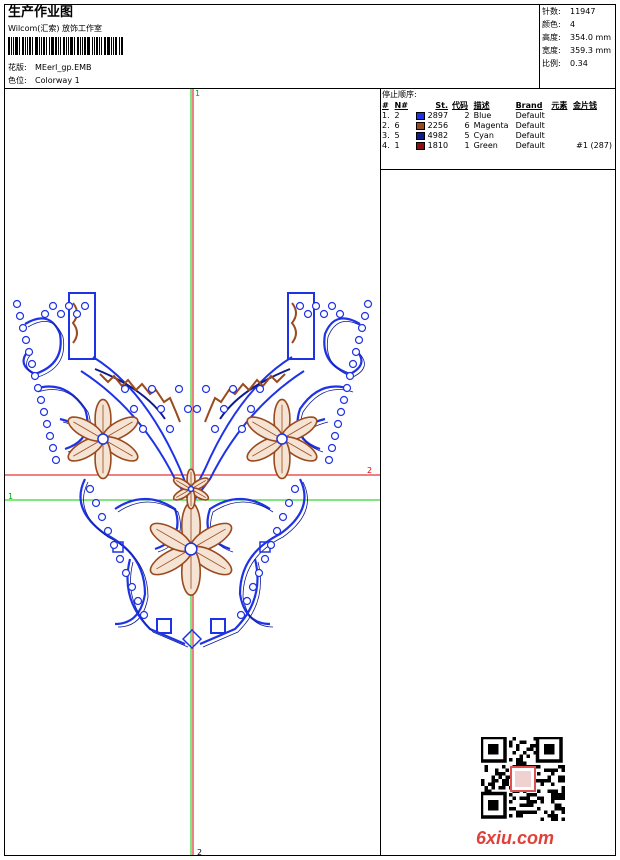  I want to click on strap-left-fill, so click(74, 323).